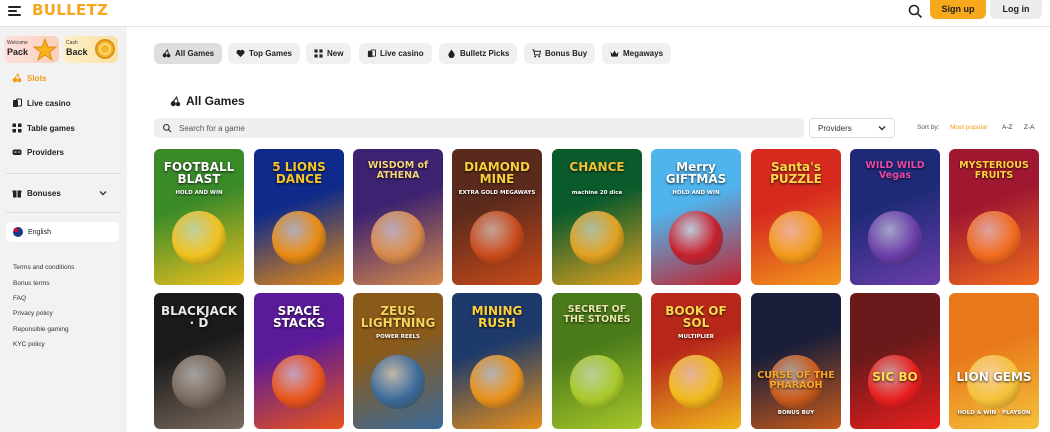  What do you see at coordinates (525, 13) in the screenshot?
I see `top-bar: BULLETZ Sign up Log in` at bounding box center [525, 13].